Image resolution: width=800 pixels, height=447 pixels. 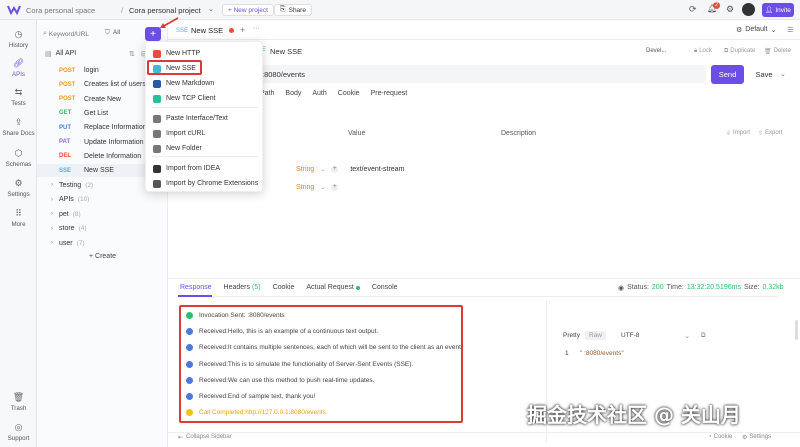 What do you see at coordinates (102, 243) in the screenshot?
I see `folder-item: › user (7)` at bounding box center [102, 243].